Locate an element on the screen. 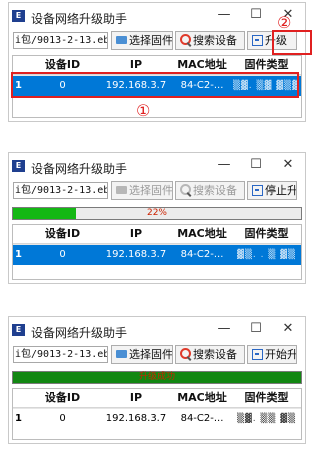 This screenshot has height=449, width=320. toolbar: i包/9013-2-13.ebin 选择固件 搜索设备 停止升级 is located at coordinates (157, 191).